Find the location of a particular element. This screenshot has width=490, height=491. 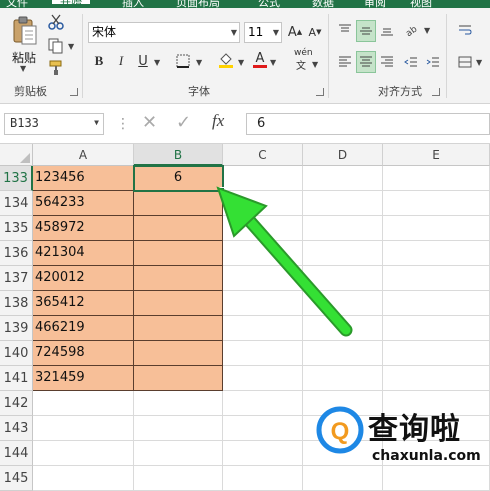

cell-a: 724598 is located at coordinates (83, 353).